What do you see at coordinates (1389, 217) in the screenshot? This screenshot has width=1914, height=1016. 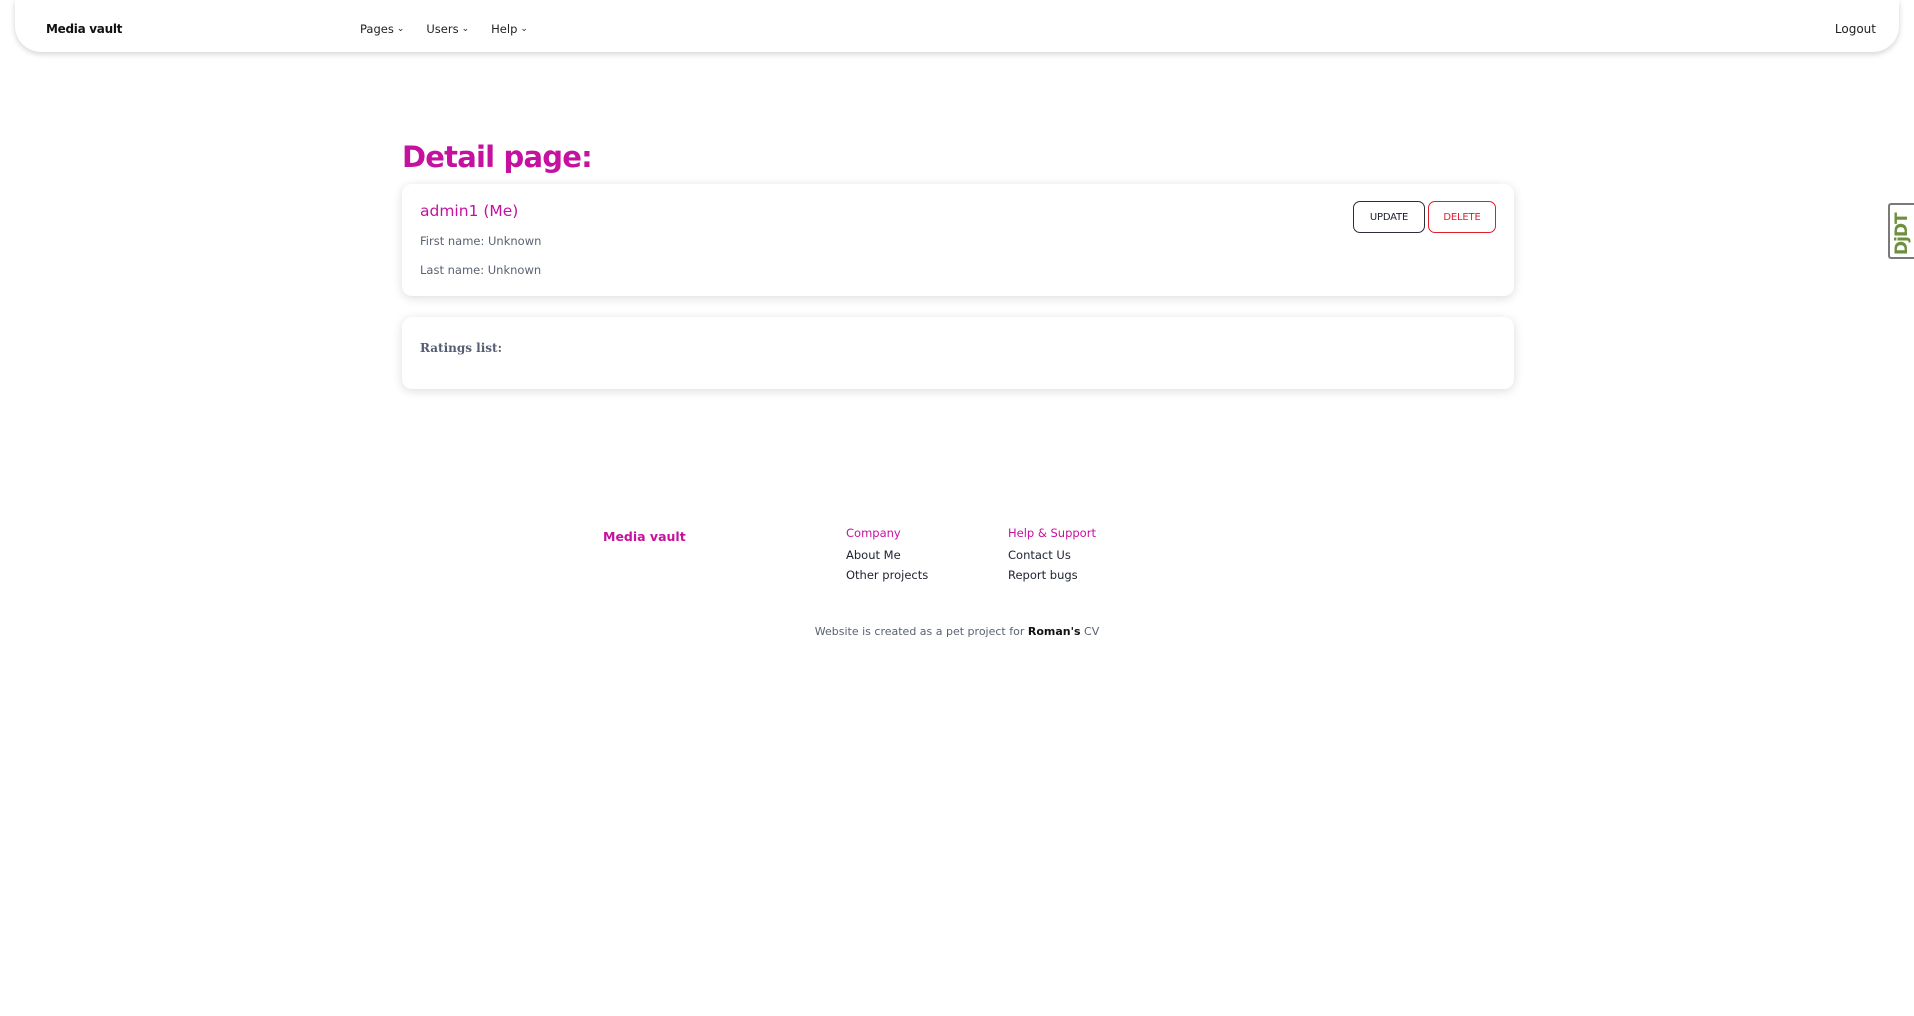 I see `update-button: UPDATE` at bounding box center [1389, 217].